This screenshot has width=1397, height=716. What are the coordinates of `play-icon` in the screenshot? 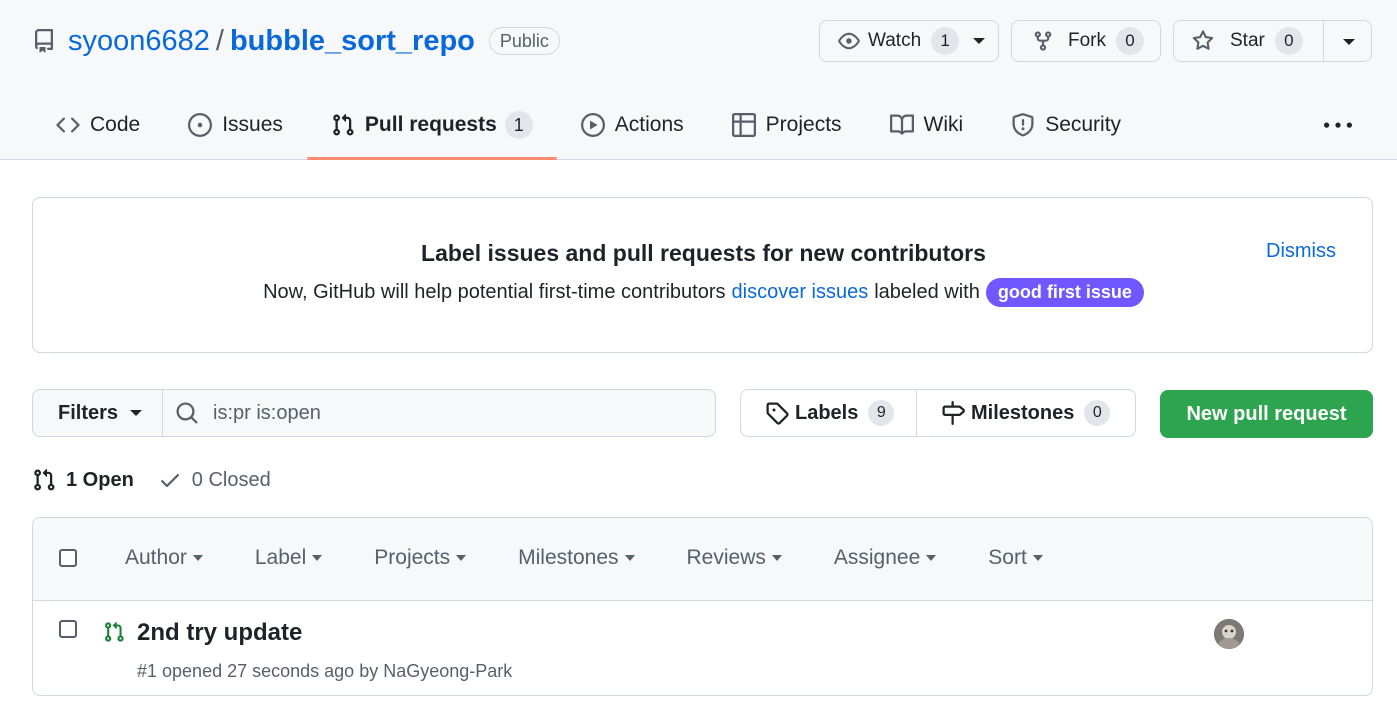 It's located at (592, 125).